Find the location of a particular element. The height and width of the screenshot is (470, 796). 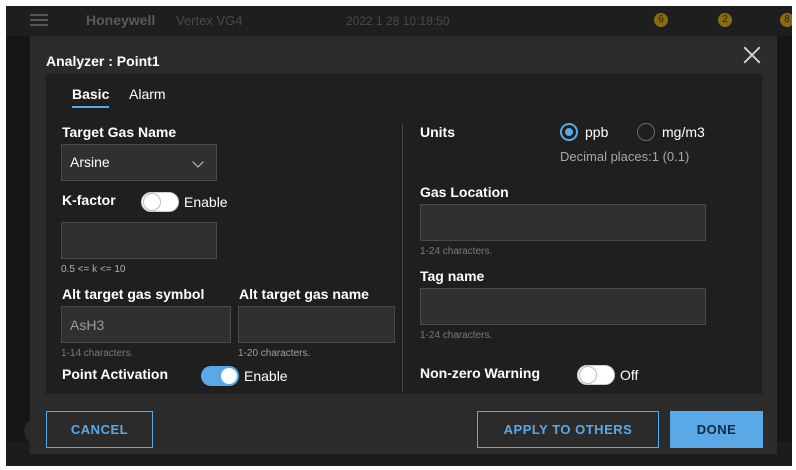

tag-name-input is located at coordinates (563, 306).